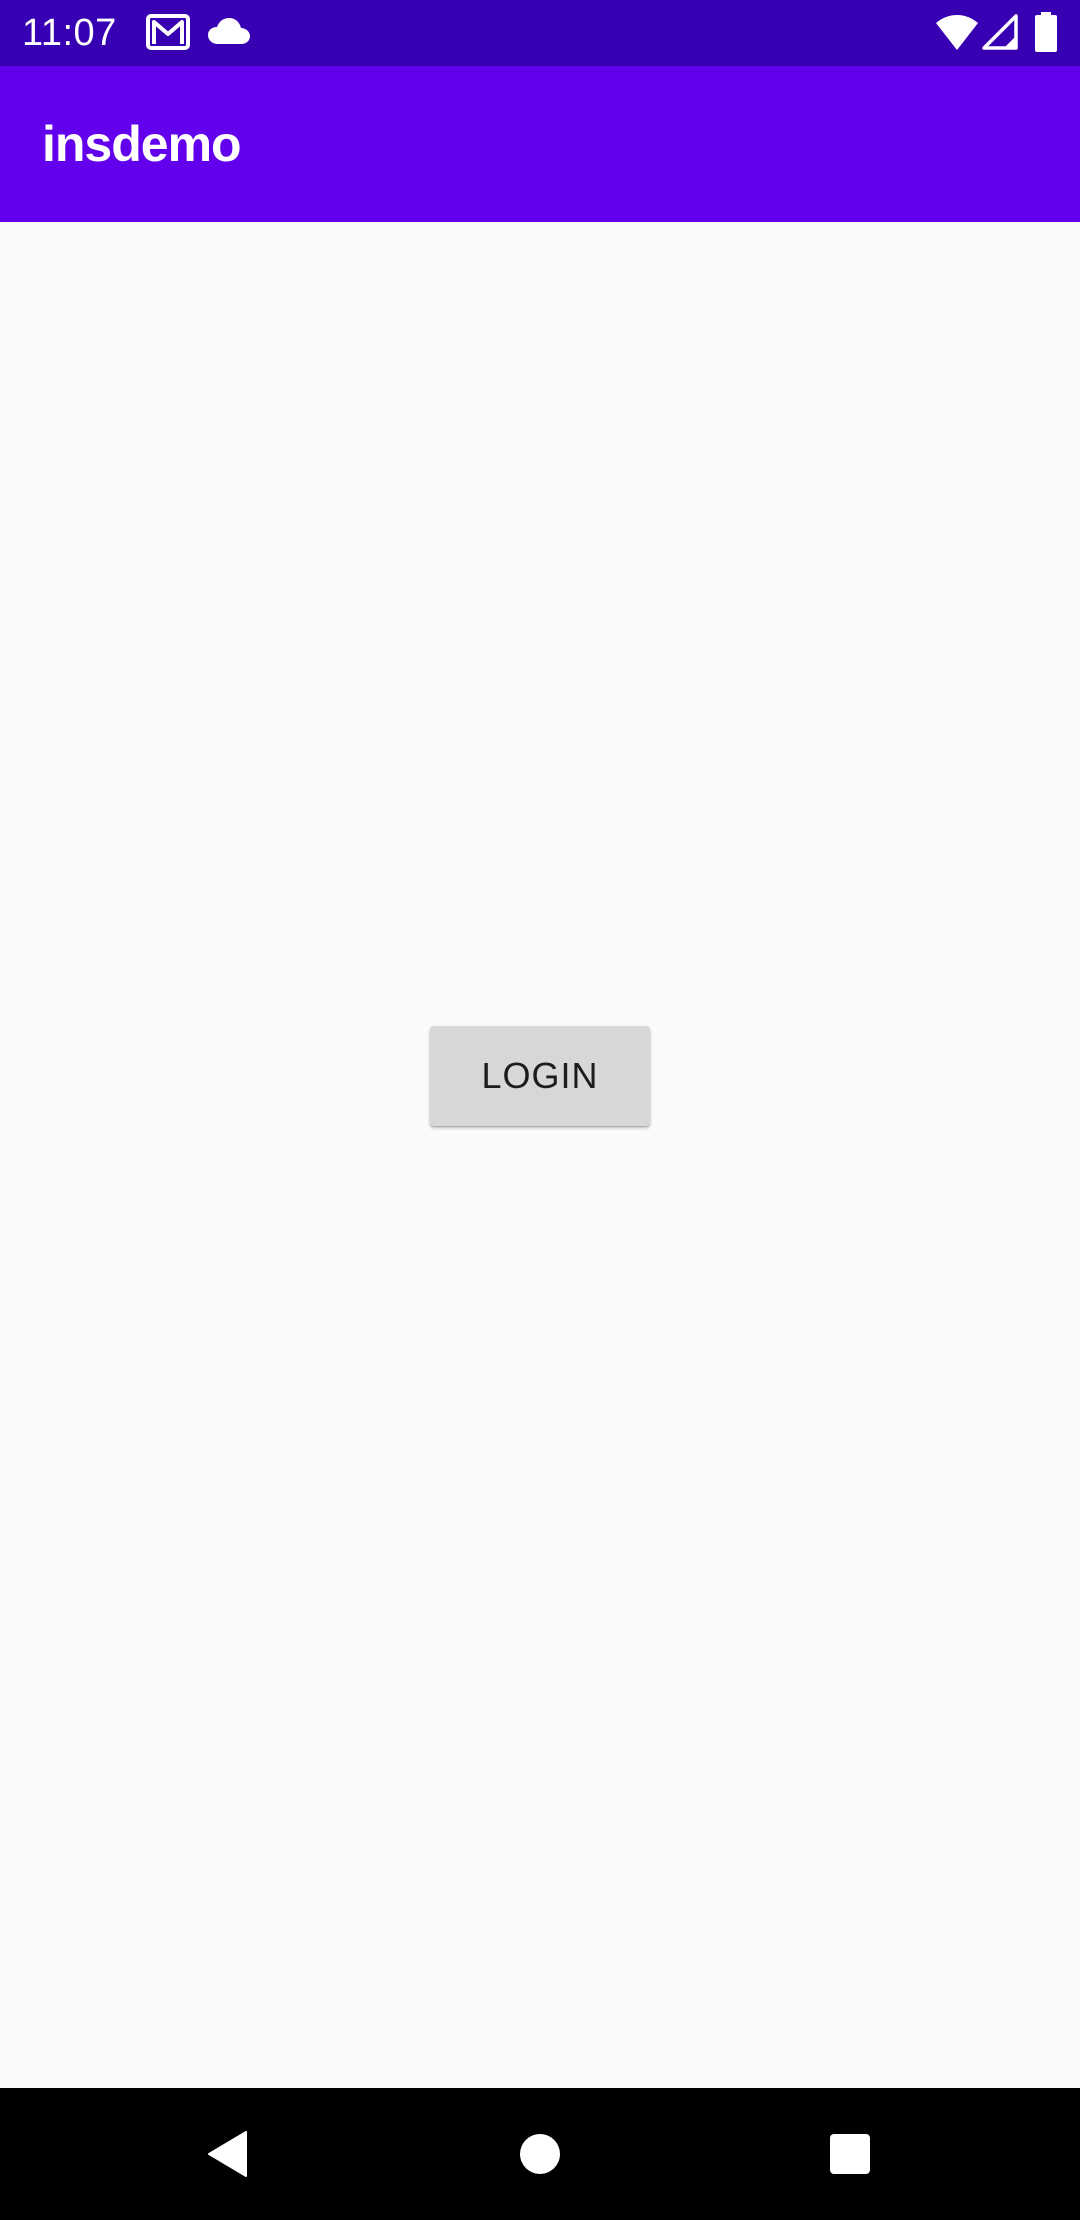 This screenshot has height=2220, width=1080. What do you see at coordinates (540, 144) in the screenshot?
I see `app-bar: insdemo` at bounding box center [540, 144].